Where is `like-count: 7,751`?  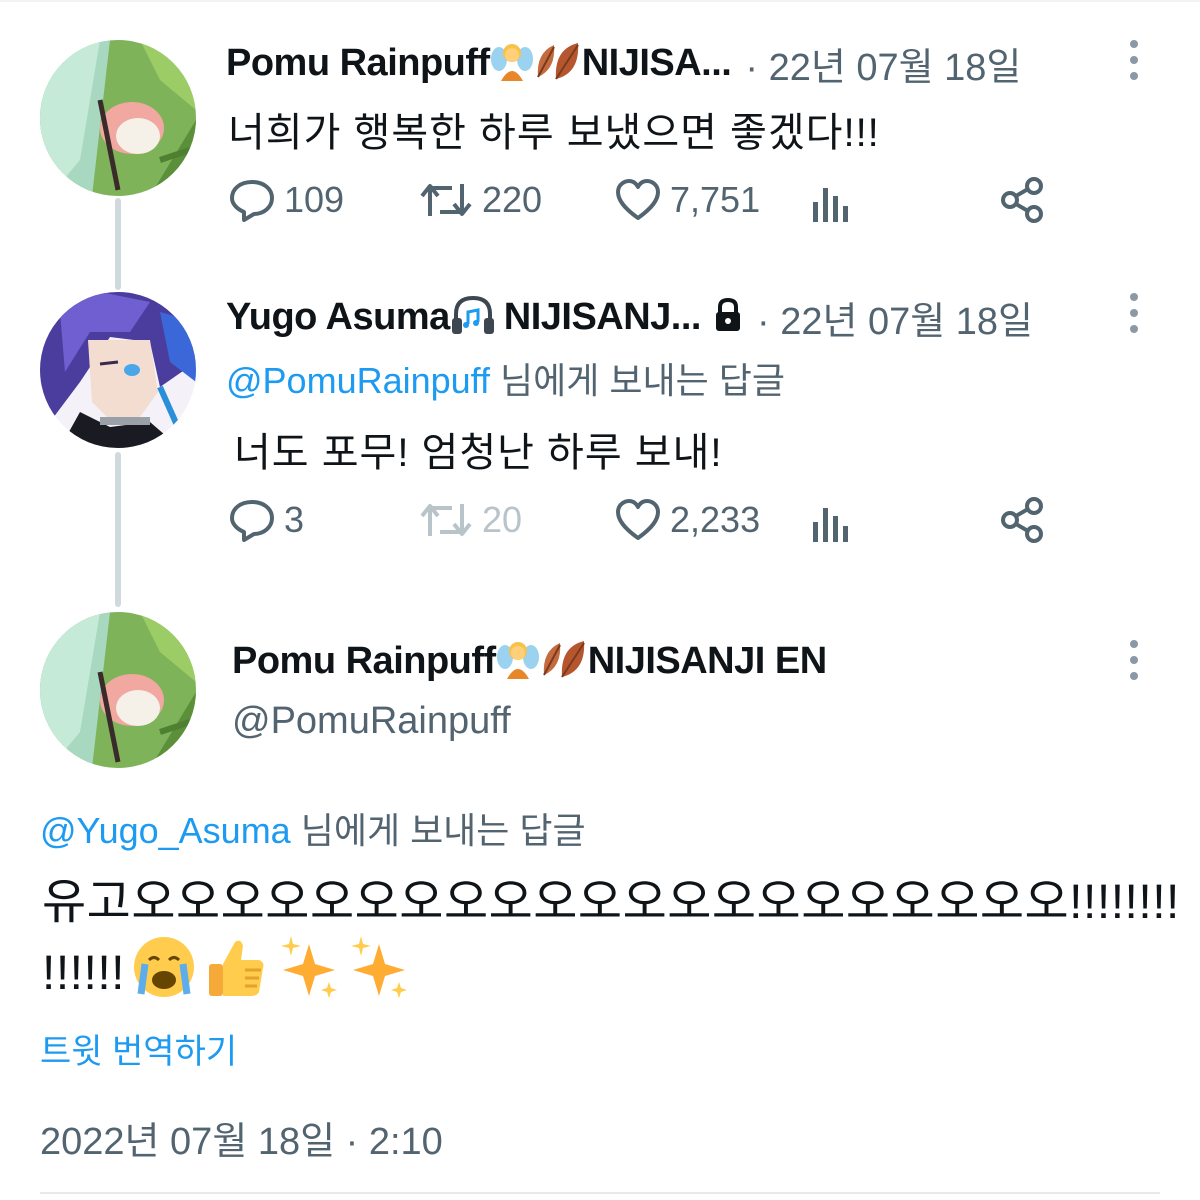 like-count: 7,751 is located at coordinates (715, 199).